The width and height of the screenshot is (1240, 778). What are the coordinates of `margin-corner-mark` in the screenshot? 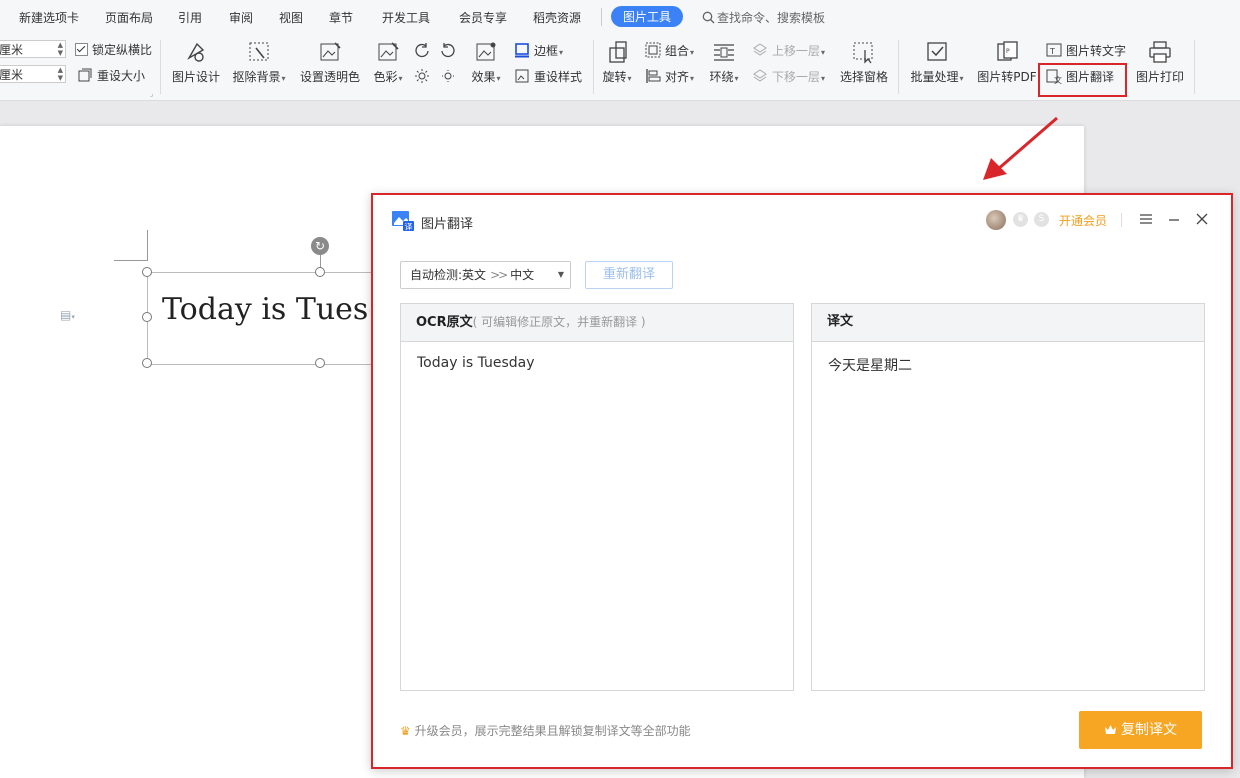 It's located at (131, 245).